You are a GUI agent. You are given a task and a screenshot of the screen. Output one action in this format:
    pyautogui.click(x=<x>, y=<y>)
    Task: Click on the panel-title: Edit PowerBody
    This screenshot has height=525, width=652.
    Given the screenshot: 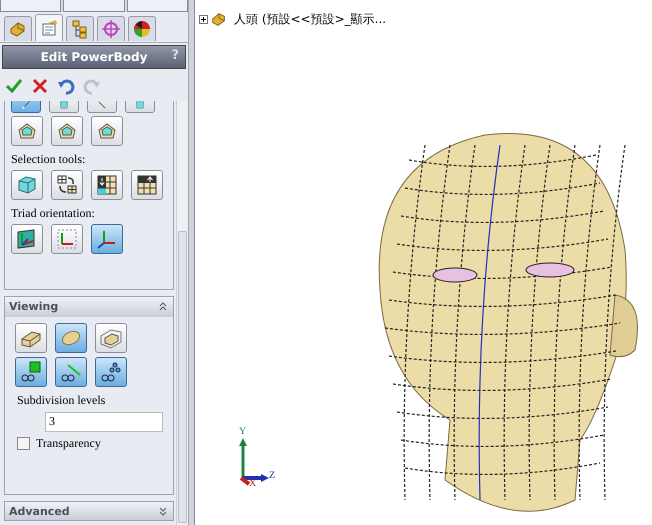 What is the action you would take?
    pyautogui.click(x=94, y=57)
    